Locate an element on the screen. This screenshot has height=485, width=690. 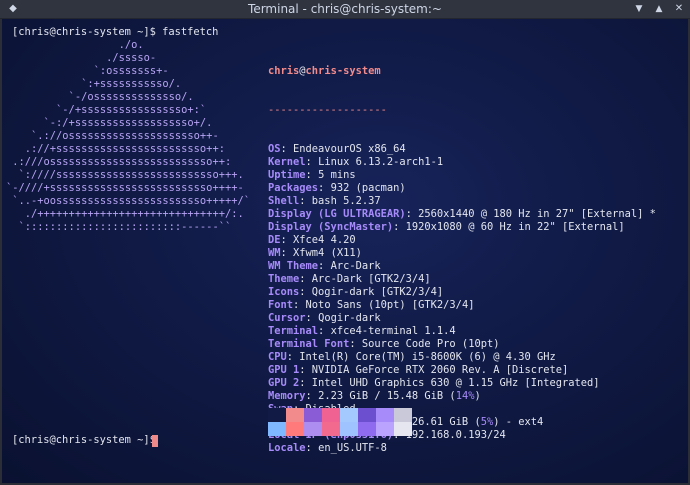
info-key: WM is located at coordinates (274, 253).